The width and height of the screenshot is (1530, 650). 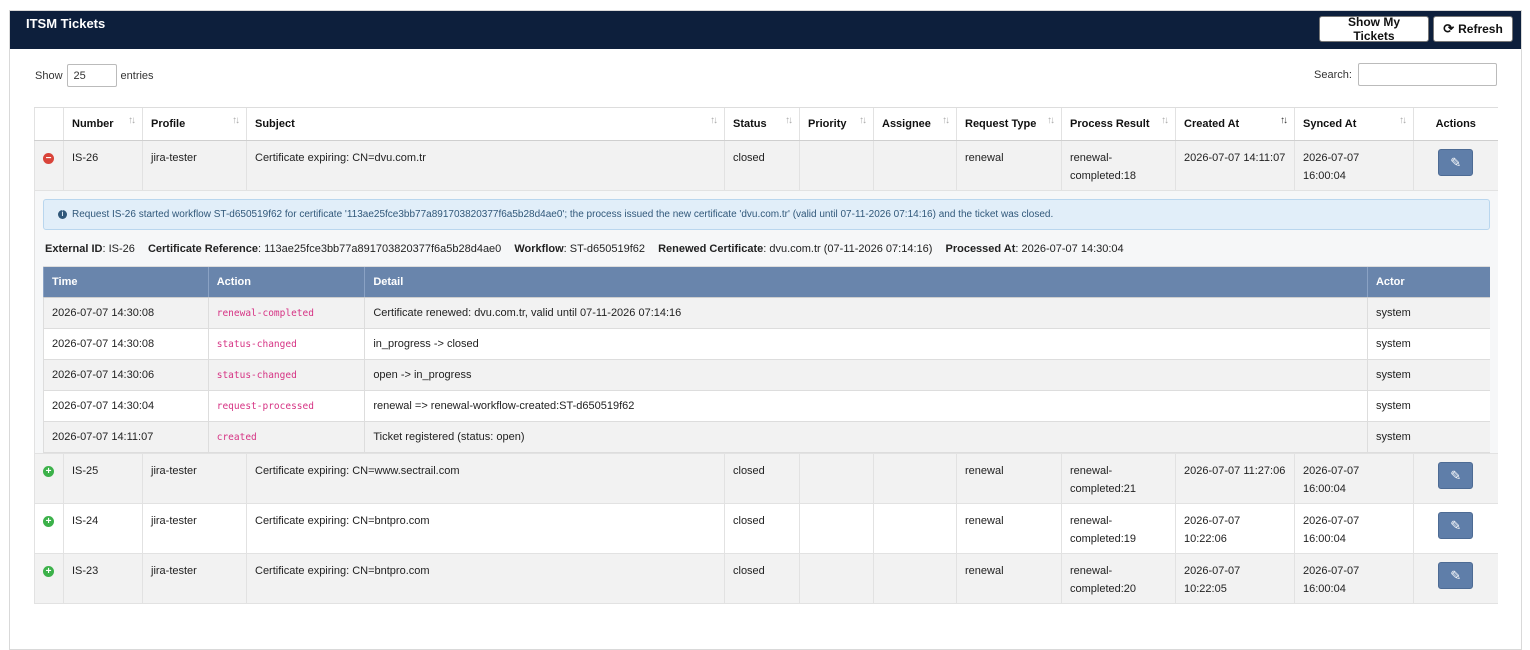 What do you see at coordinates (766, 282) in the screenshot?
I see `history-header-row: Time Action Detail Actor` at bounding box center [766, 282].